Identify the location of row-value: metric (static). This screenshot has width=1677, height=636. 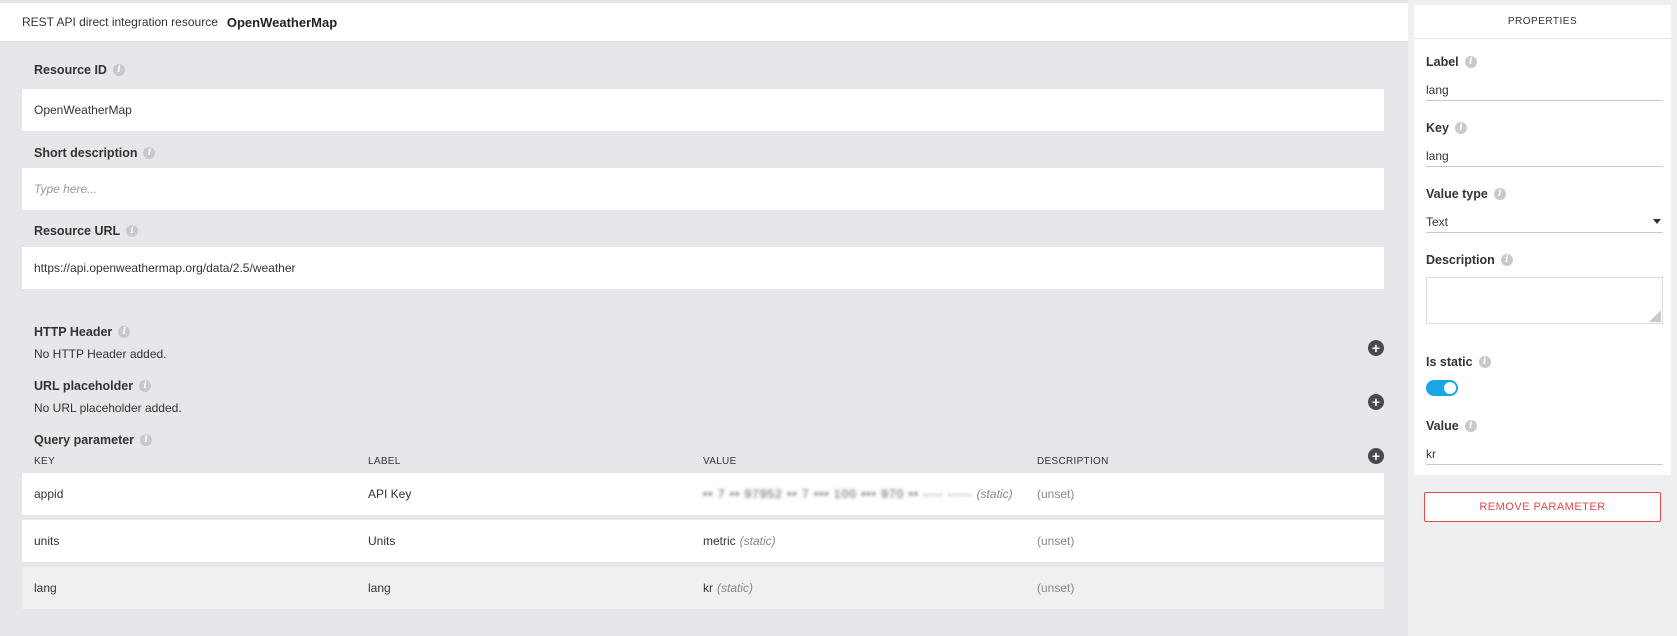
(739, 541).